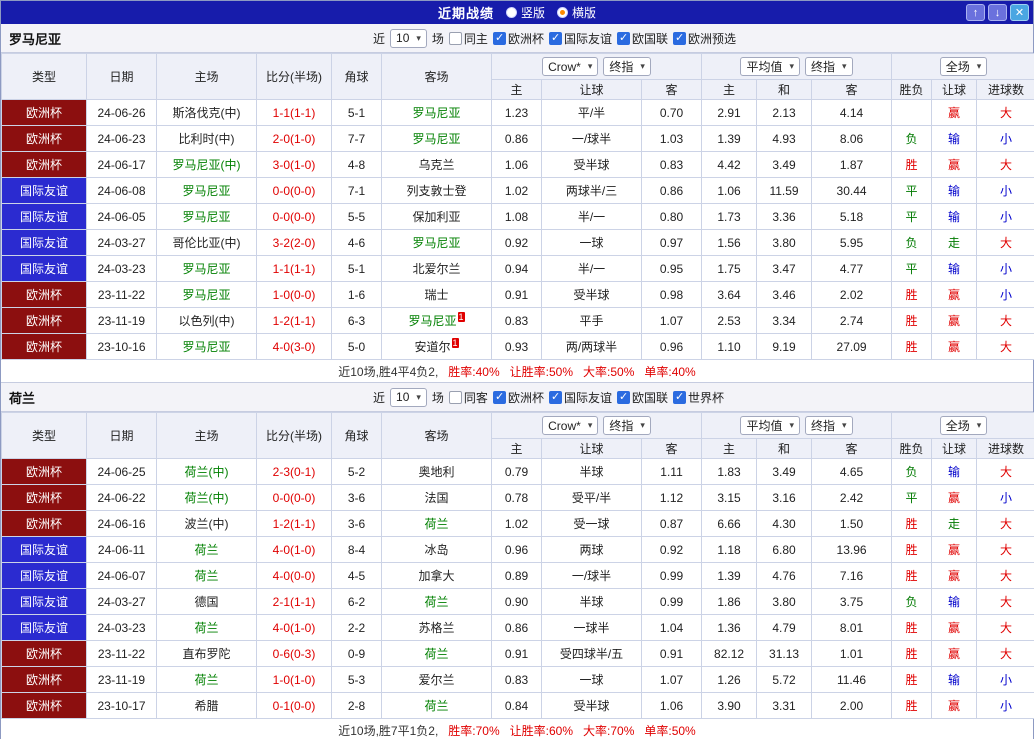 The image size is (1034, 739). I want to click on away-team: 瑞士, so click(436, 294).